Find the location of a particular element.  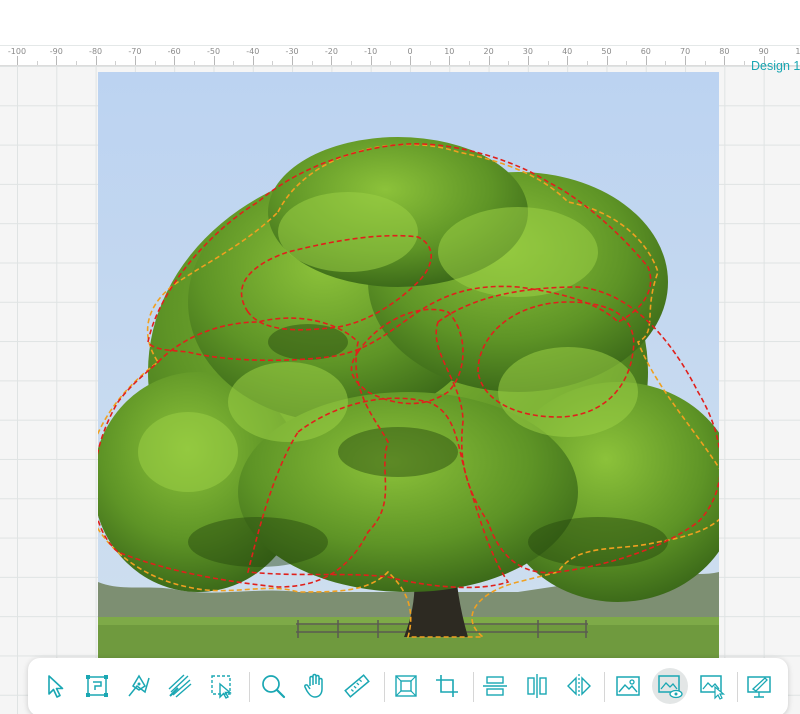

image-preview-icon is located at coordinates (670, 687).